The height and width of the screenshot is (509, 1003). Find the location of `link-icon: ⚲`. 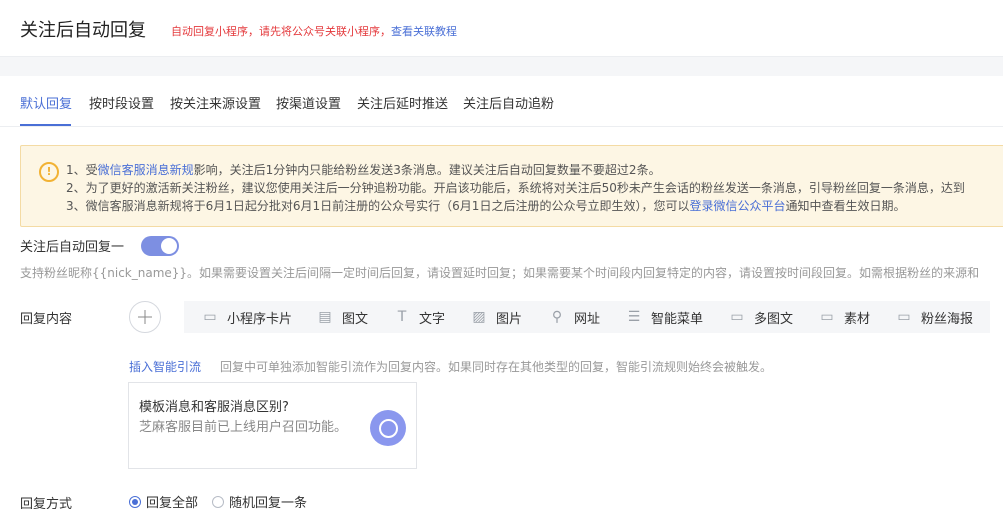

link-icon: ⚲ is located at coordinates (557, 317).